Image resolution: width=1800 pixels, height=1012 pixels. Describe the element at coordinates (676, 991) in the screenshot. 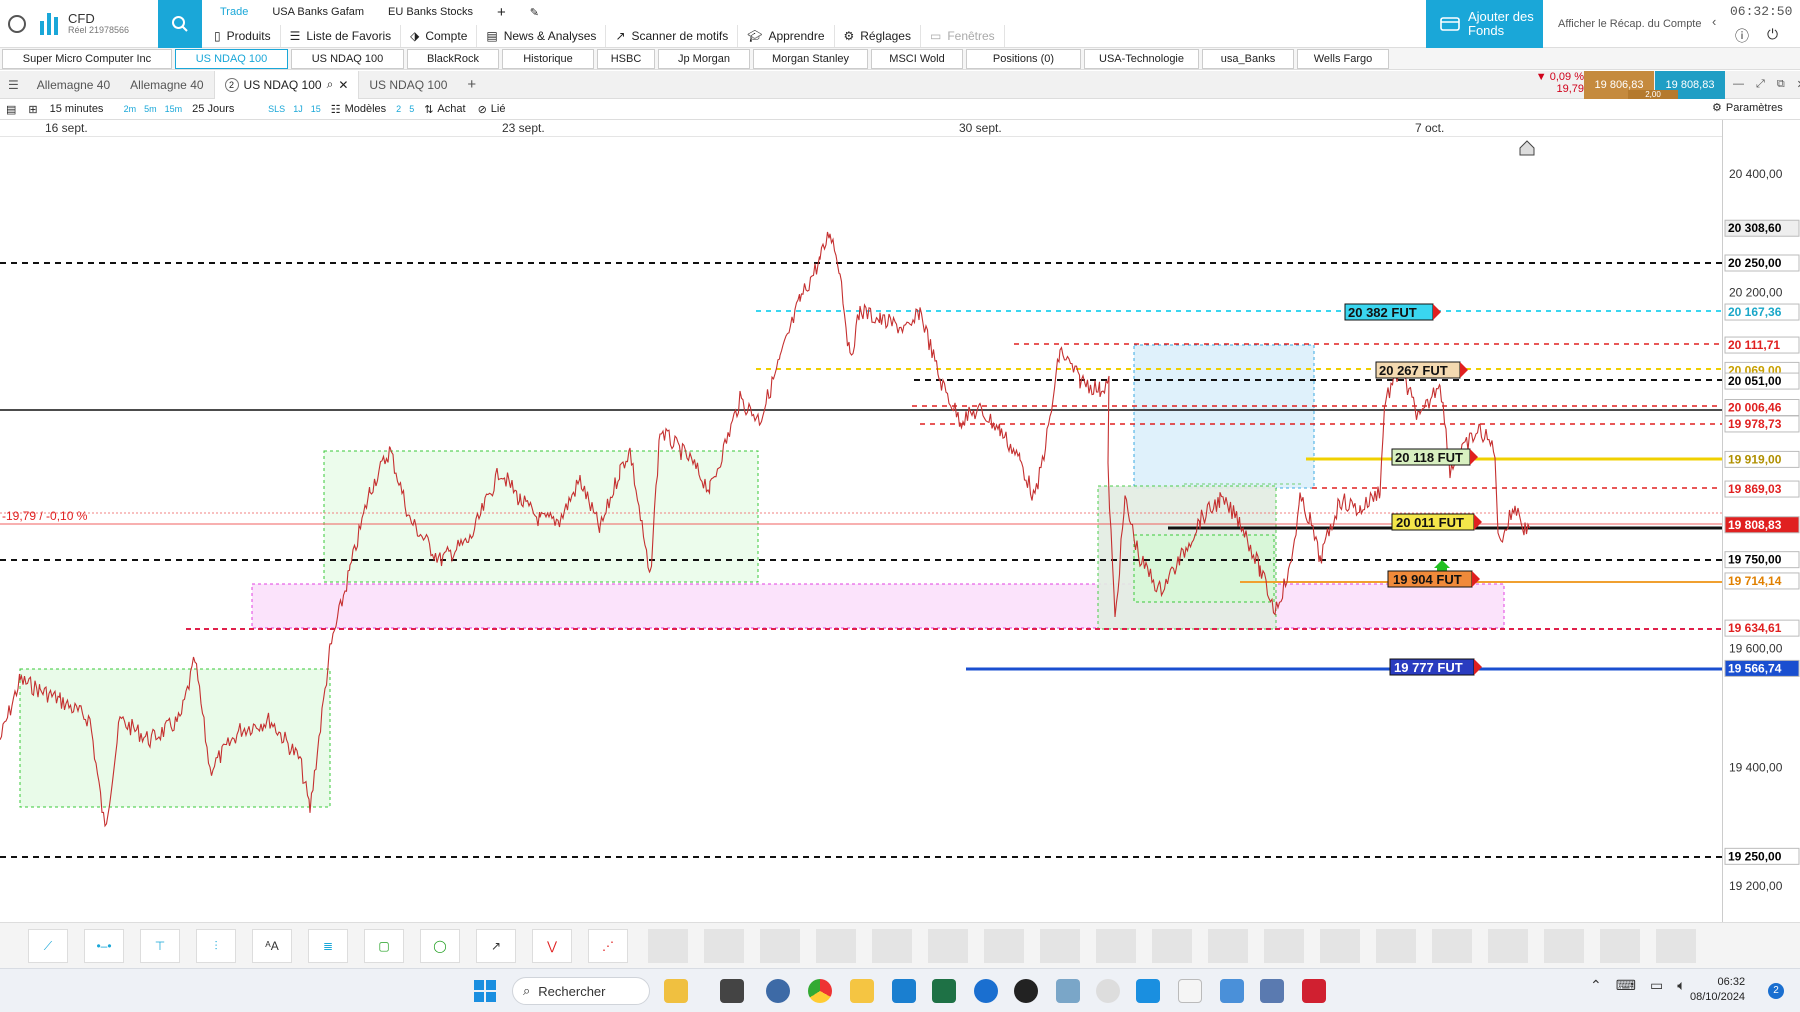

I see `widgets-icon` at that location.